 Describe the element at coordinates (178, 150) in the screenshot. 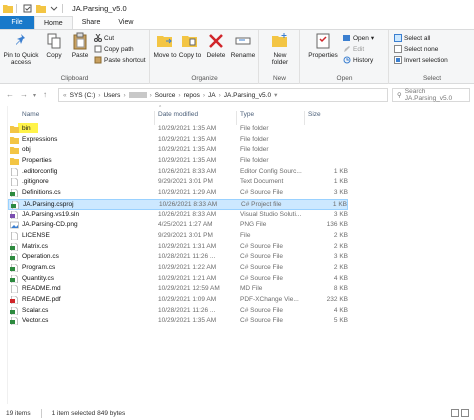

I see `file-row: obj 10/29/2021 1:35 AM File folder` at that location.